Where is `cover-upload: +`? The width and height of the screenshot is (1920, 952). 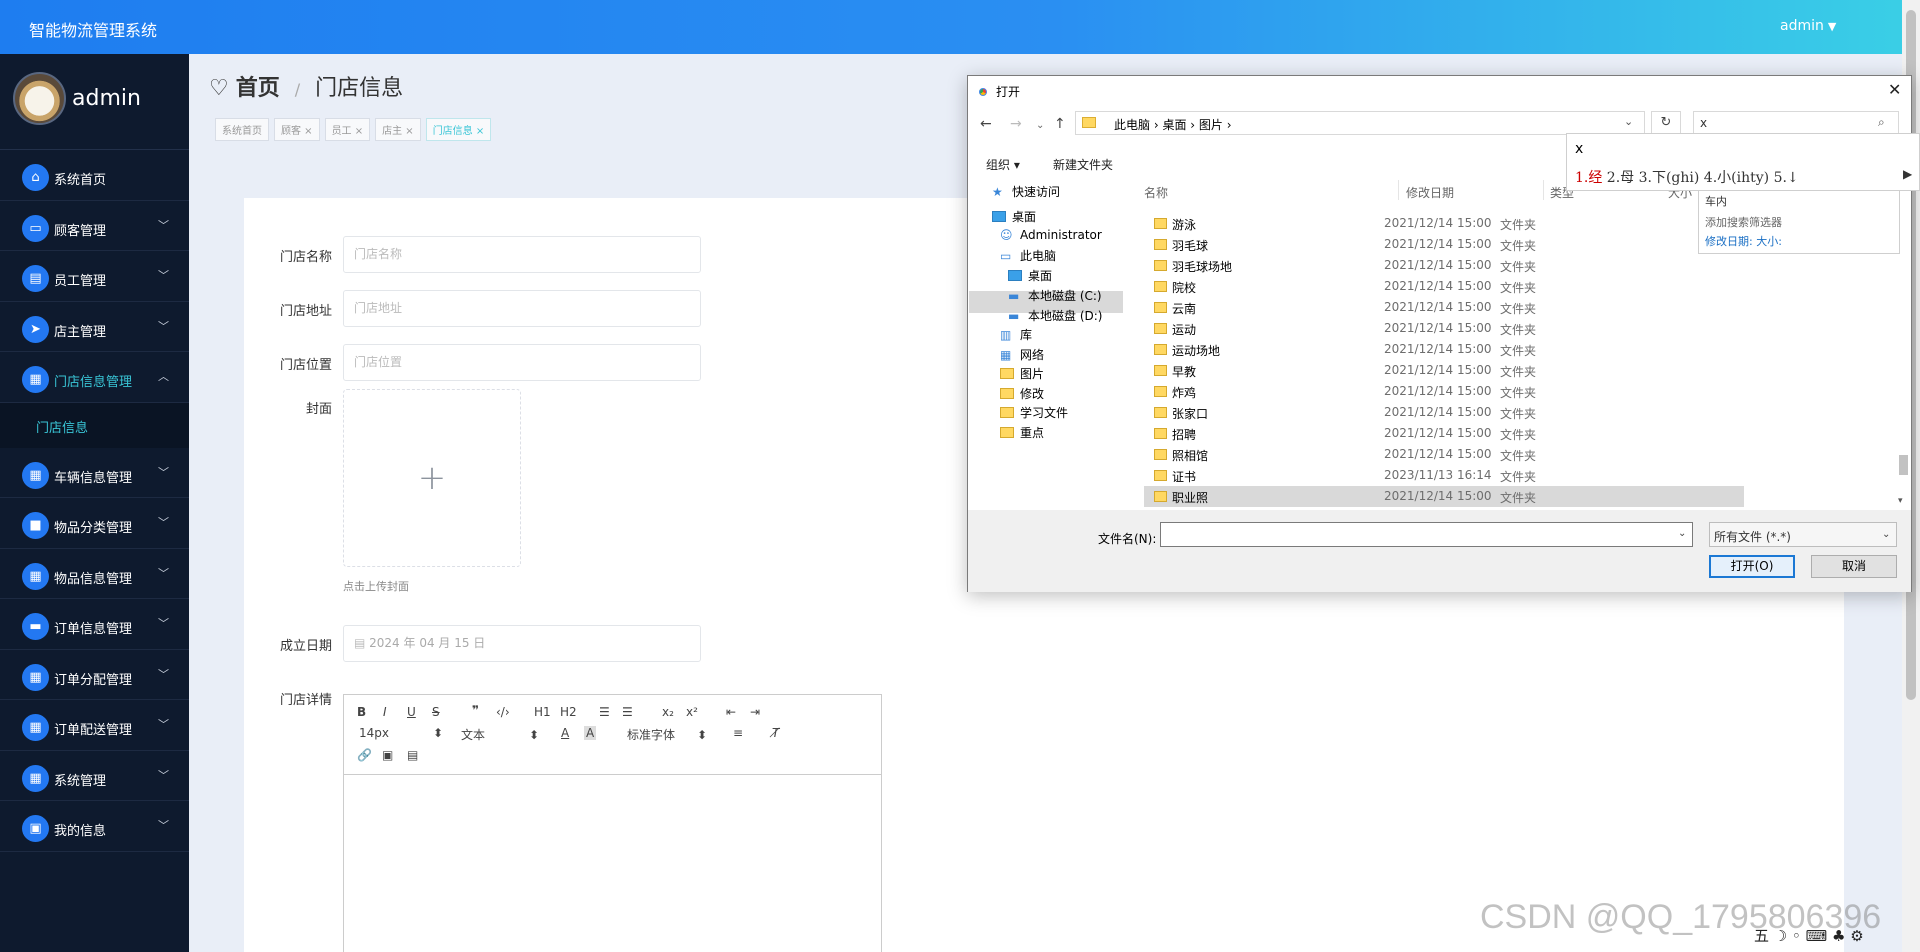
cover-upload: + is located at coordinates (432, 478).